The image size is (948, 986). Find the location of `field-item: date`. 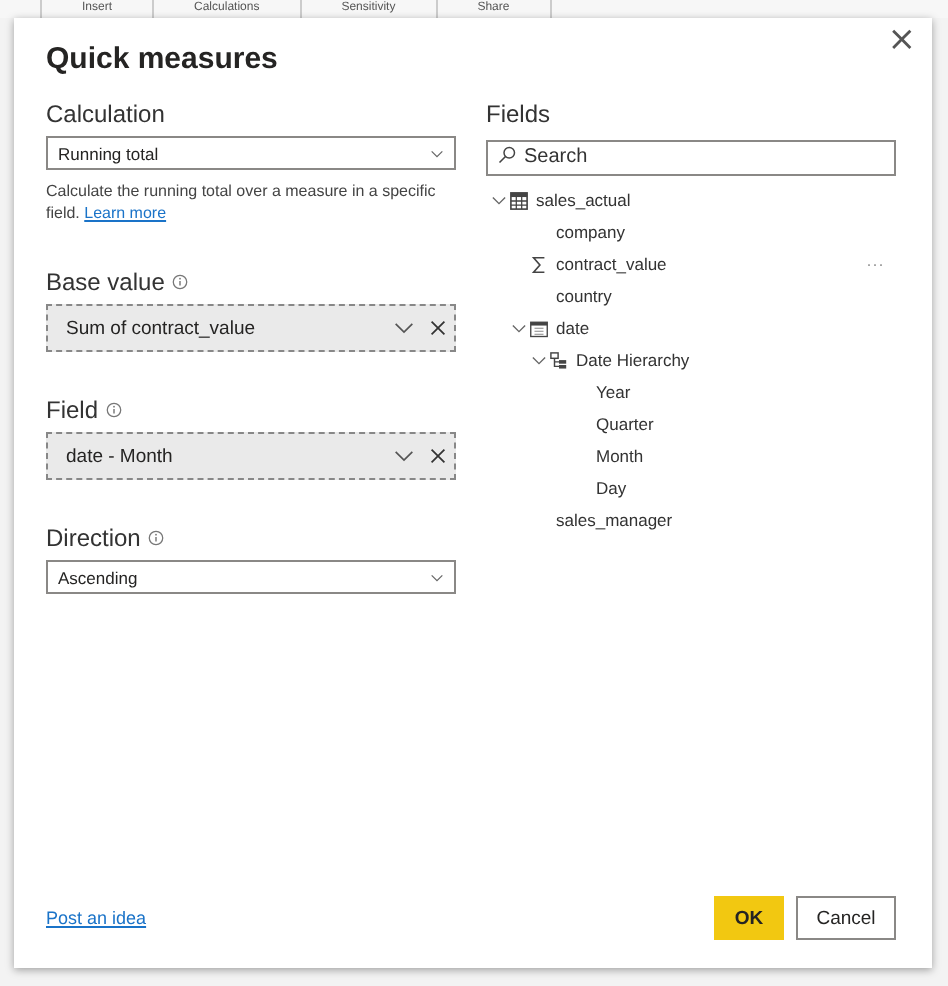

field-item: date is located at coordinates (573, 328).